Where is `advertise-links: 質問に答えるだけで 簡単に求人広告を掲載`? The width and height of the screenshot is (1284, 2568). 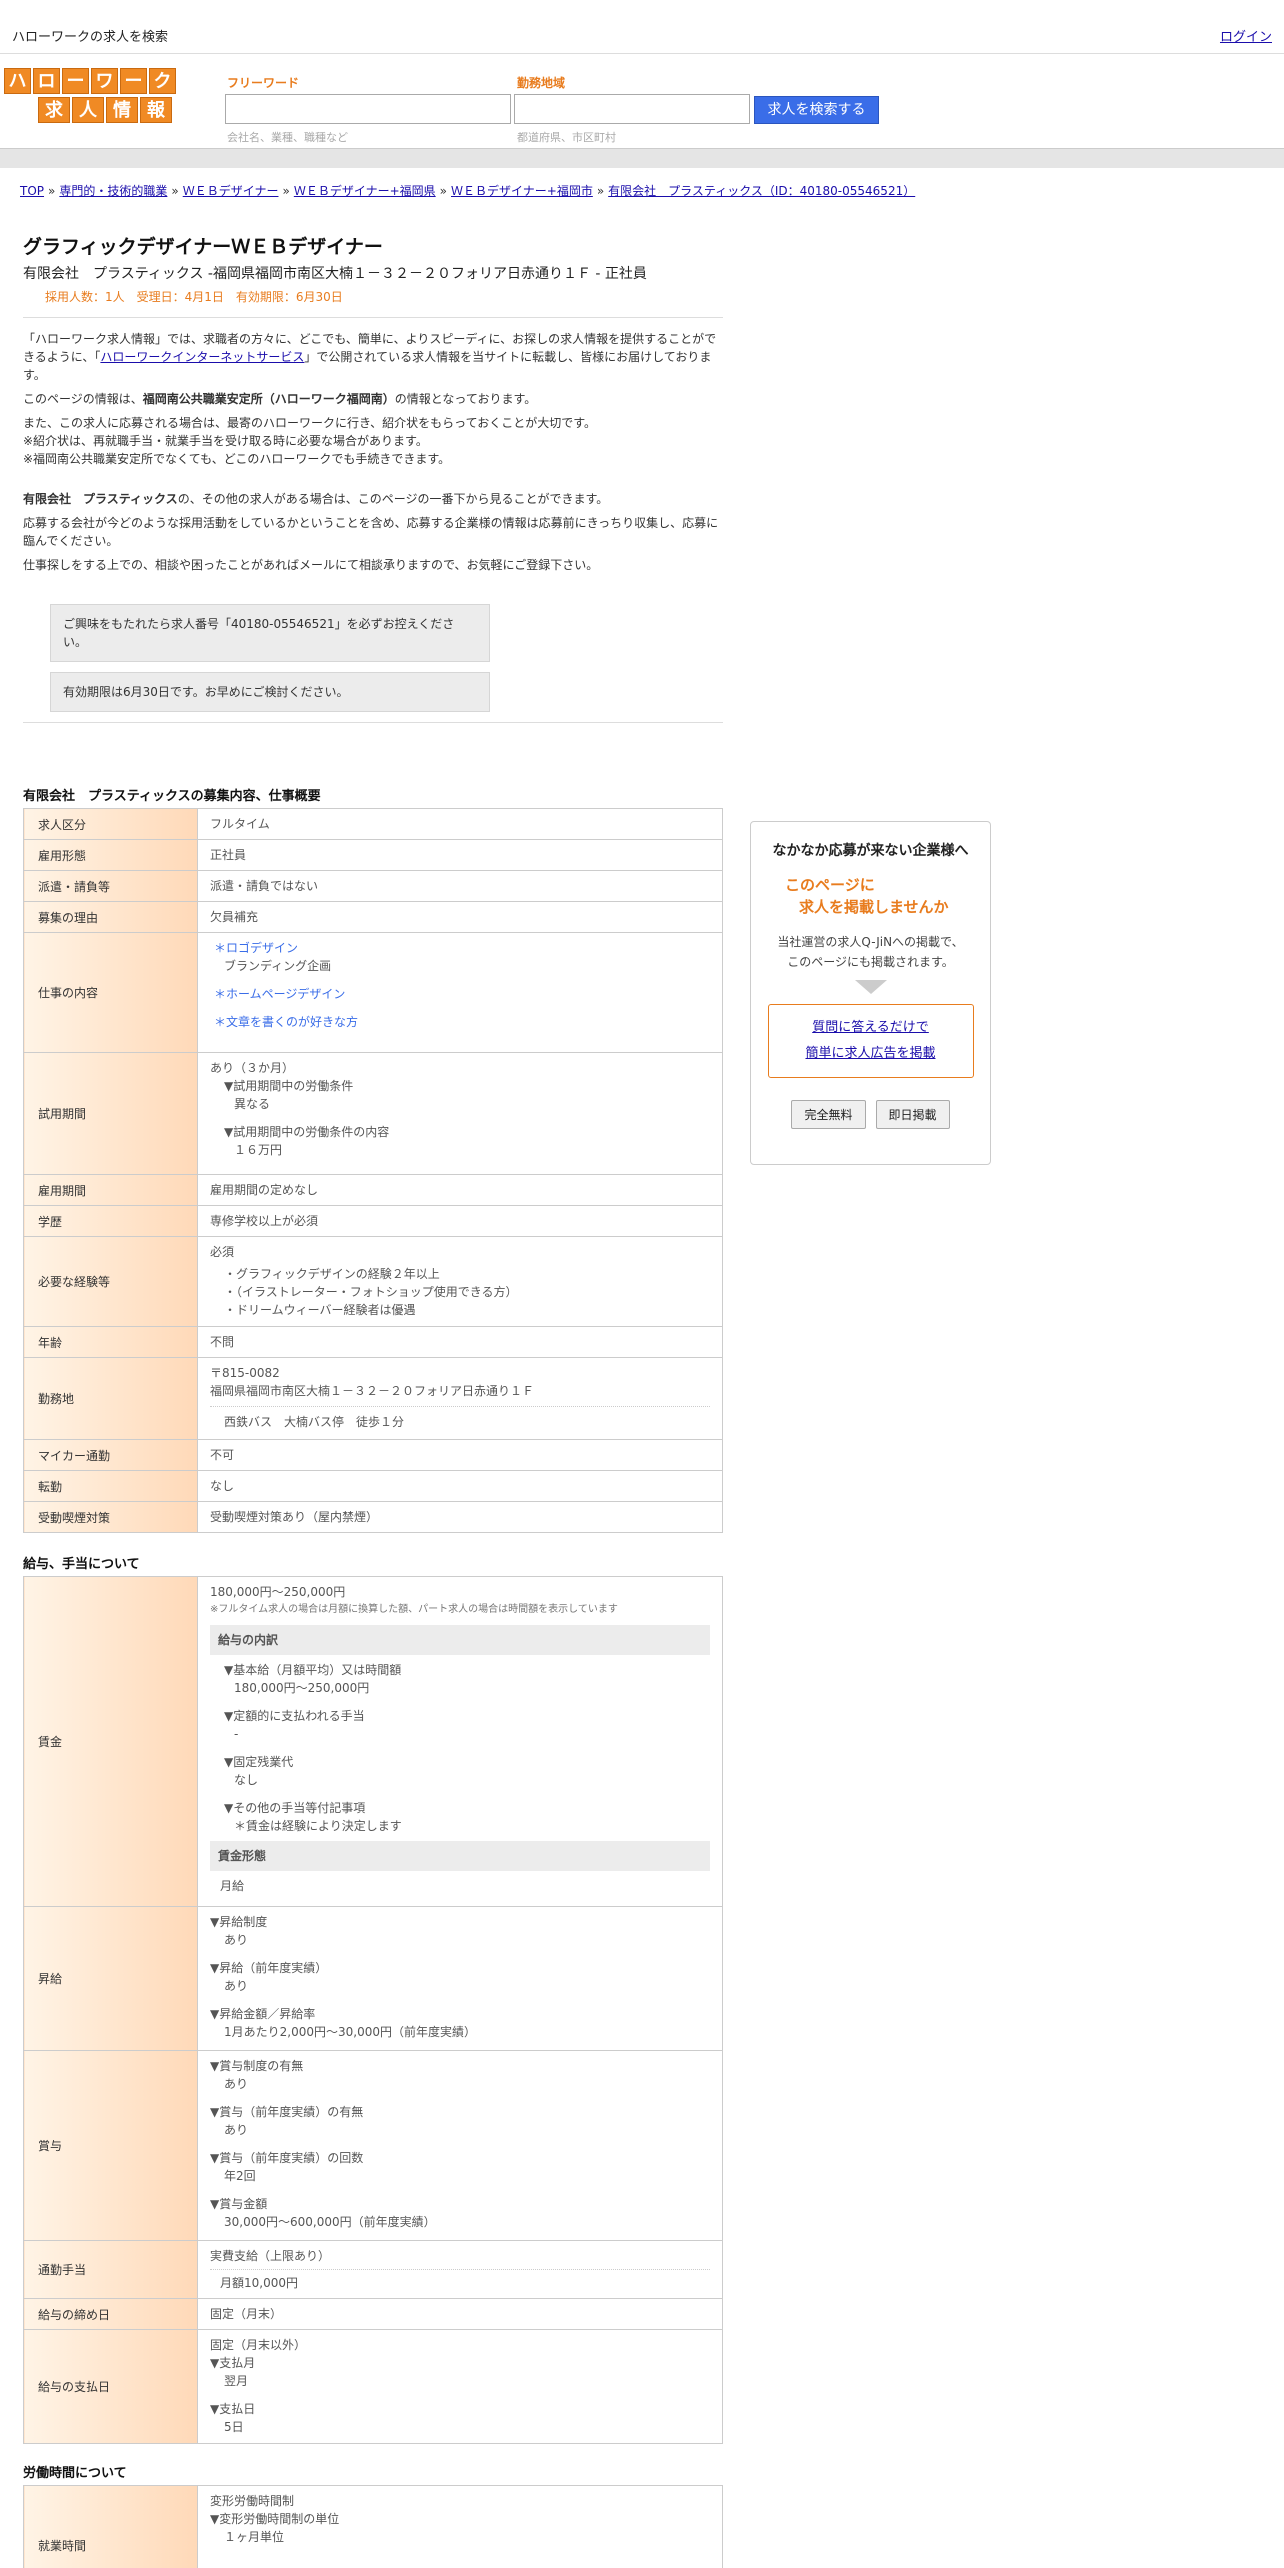
advertise-links: 質問に答えるだけで 簡単に求人広告を掲載 is located at coordinates (870, 1041).